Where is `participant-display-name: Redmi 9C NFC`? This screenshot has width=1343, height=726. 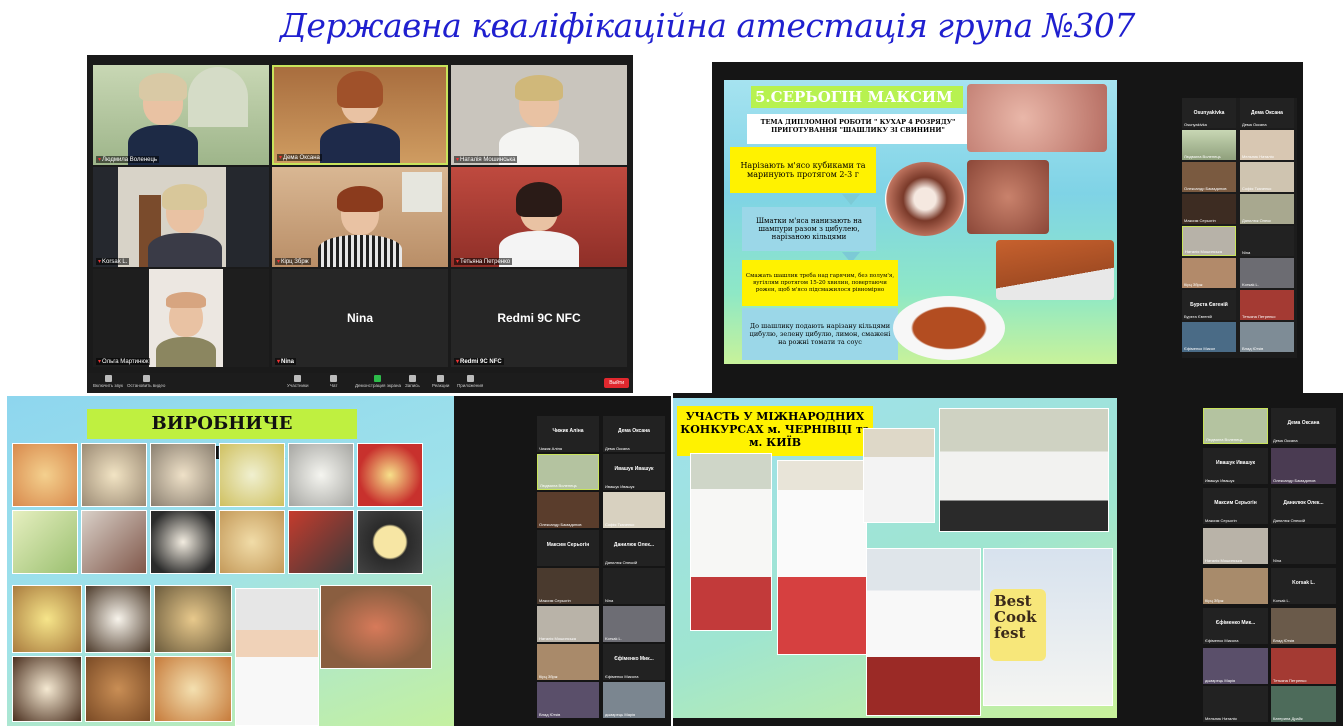 participant-display-name: Redmi 9C NFC is located at coordinates (539, 318).